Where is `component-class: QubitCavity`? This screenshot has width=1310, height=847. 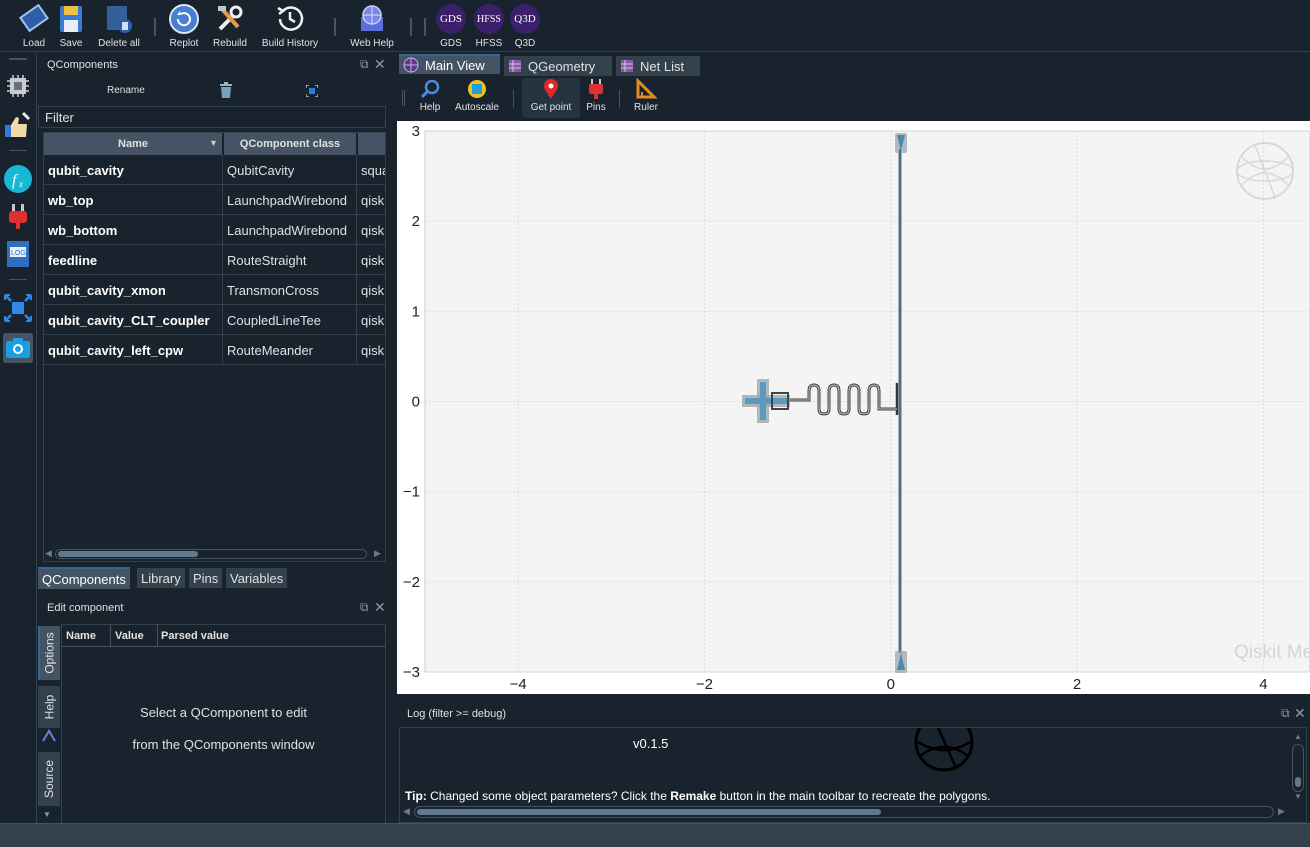
component-class: QubitCavity is located at coordinates (290, 170).